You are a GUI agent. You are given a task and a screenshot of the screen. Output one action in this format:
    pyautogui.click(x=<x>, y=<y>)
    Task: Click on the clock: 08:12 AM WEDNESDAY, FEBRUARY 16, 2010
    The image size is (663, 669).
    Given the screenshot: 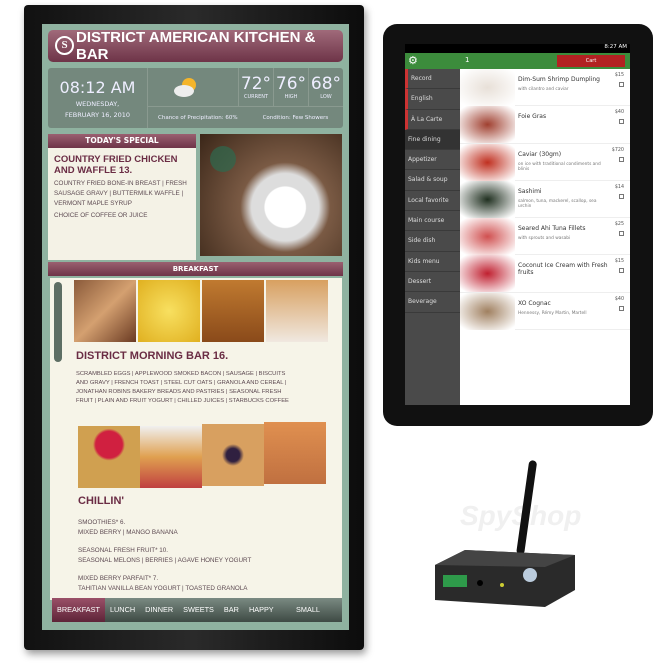 What is the action you would take?
    pyautogui.click(x=98, y=98)
    